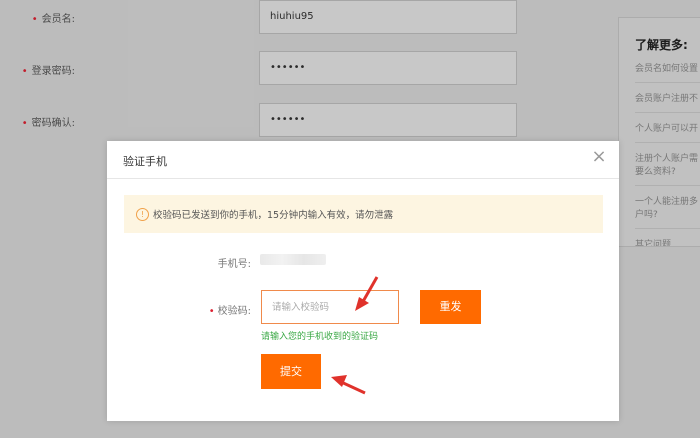 This screenshot has height=438, width=700. I want to click on close-button: ×, so click(599, 157).